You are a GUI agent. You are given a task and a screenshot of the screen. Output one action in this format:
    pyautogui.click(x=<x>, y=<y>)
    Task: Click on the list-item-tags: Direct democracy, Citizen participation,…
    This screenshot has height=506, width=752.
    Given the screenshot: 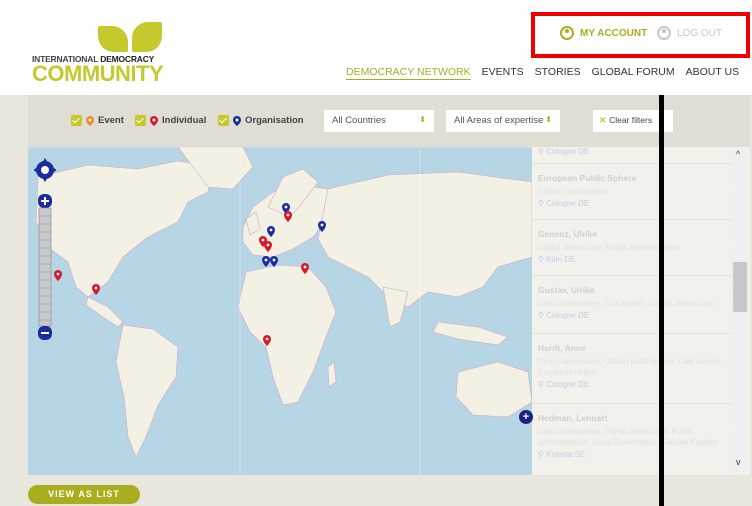 What is the action you would take?
    pyautogui.click(x=630, y=367)
    